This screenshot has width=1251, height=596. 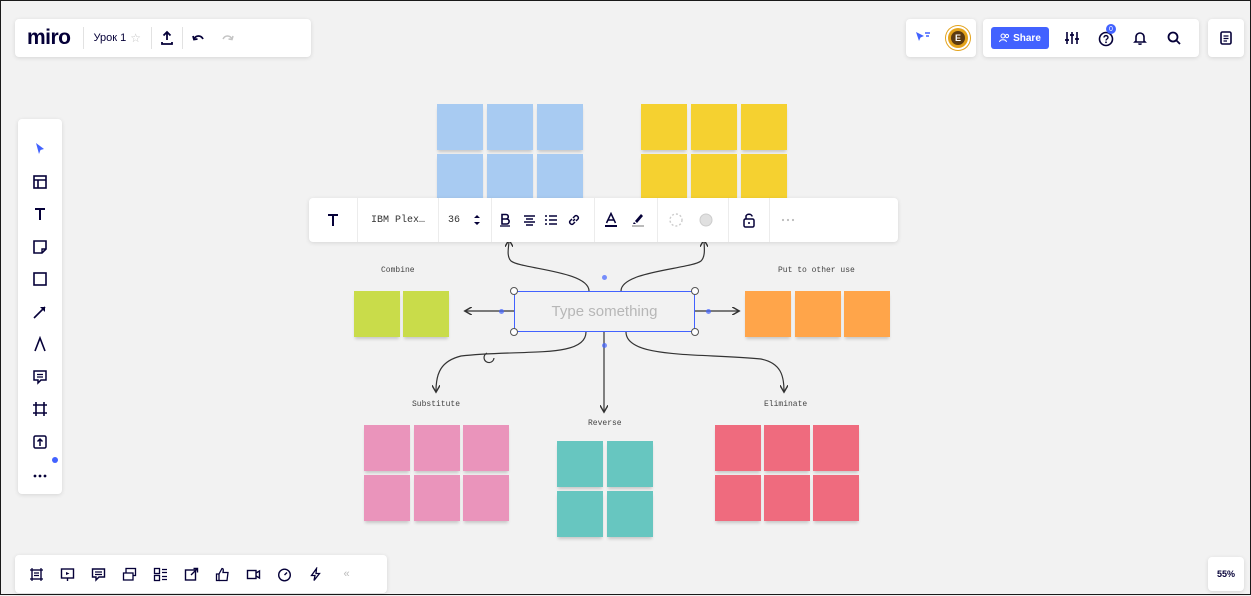 What do you see at coordinates (788, 220) in the screenshot?
I see `more-options-icon` at bounding box center [788, 220].